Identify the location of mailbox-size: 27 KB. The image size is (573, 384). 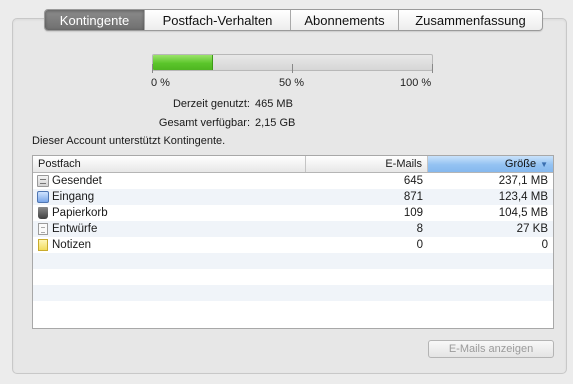
(532, 229).